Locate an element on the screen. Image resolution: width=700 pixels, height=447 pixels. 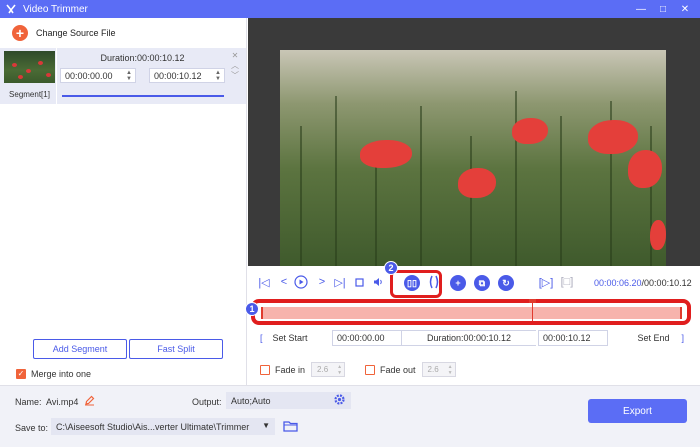
segment-end-field: 00:00:10.12 ▲ ▼ is located at coordinates (187, 75).